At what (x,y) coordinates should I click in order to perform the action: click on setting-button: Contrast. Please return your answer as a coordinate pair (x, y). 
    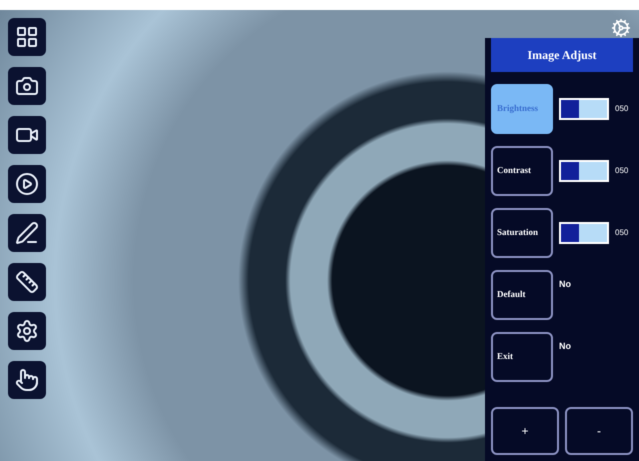
    Looking at the image, I should click on (522, 171).